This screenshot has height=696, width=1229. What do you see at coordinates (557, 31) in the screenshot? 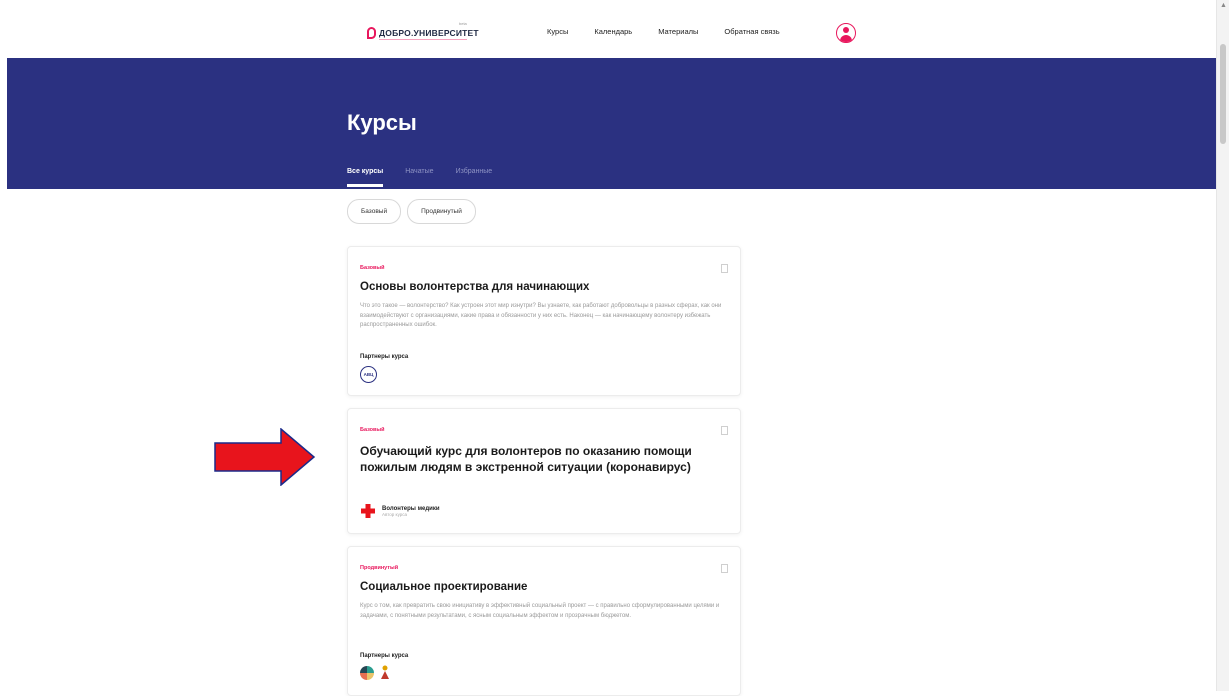
I see `nav-link-courses: Курсы` at bounding box center [557, 31].